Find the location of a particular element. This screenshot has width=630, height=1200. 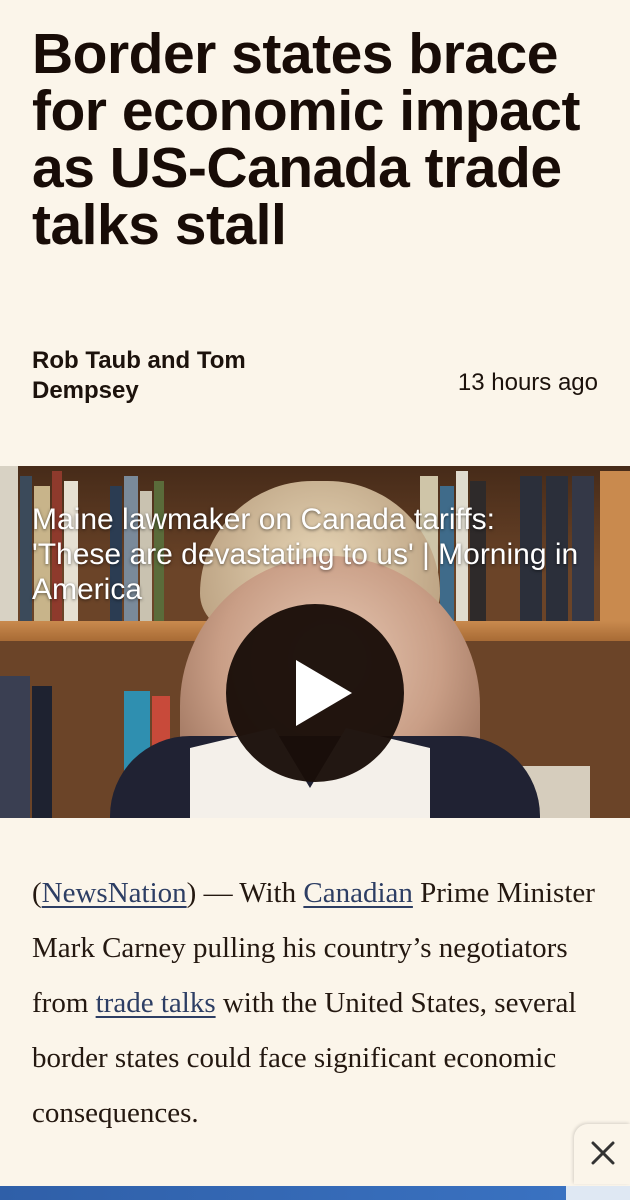

play-button is located at coordinates (315, 693).